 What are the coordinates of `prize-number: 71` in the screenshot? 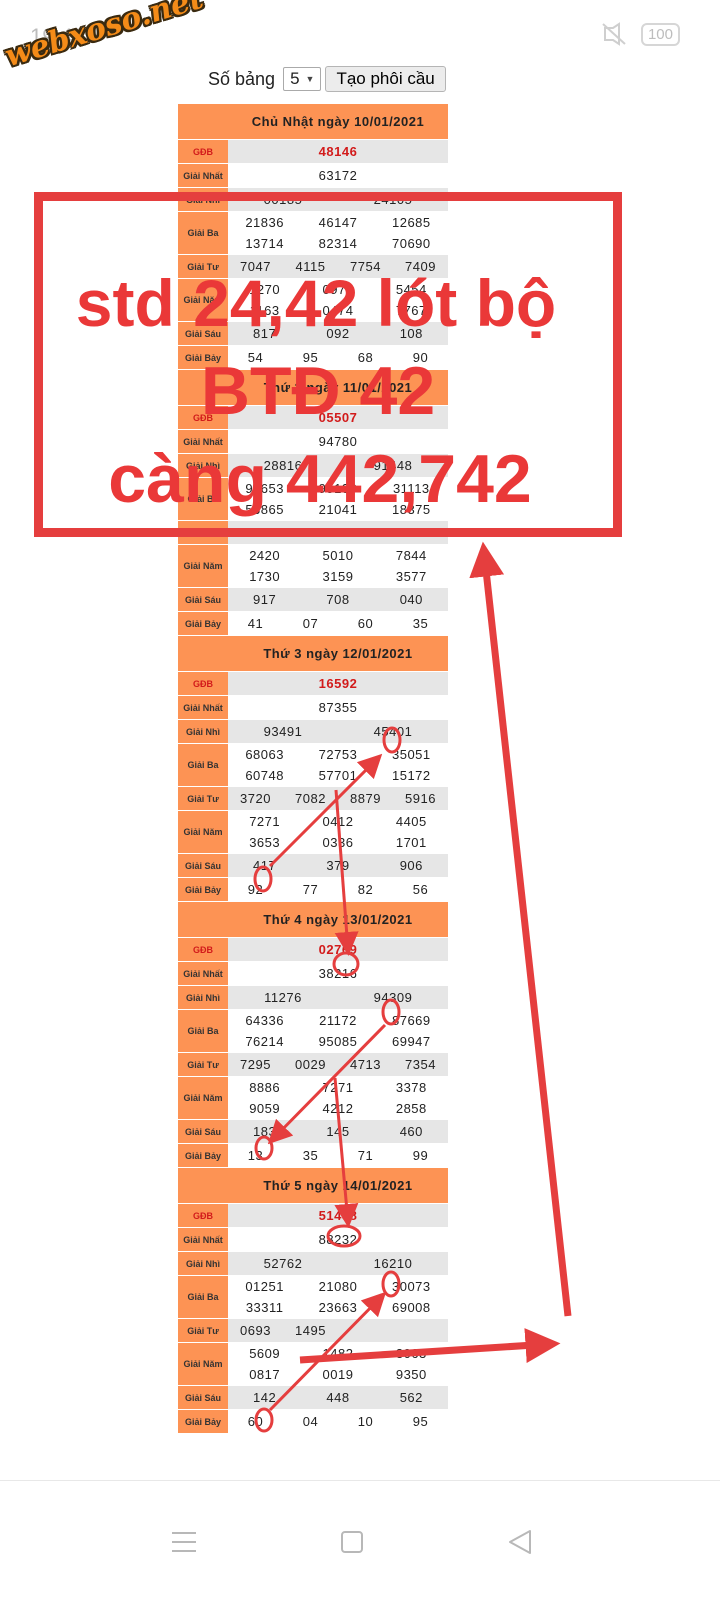 It's located at (365, 1155).